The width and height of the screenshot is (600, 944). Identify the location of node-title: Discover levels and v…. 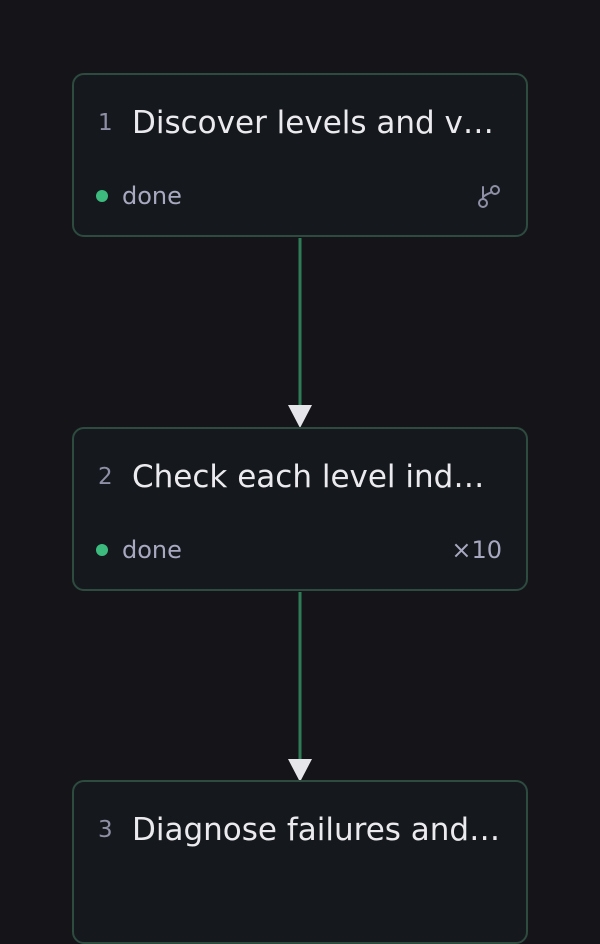
(313, 123).